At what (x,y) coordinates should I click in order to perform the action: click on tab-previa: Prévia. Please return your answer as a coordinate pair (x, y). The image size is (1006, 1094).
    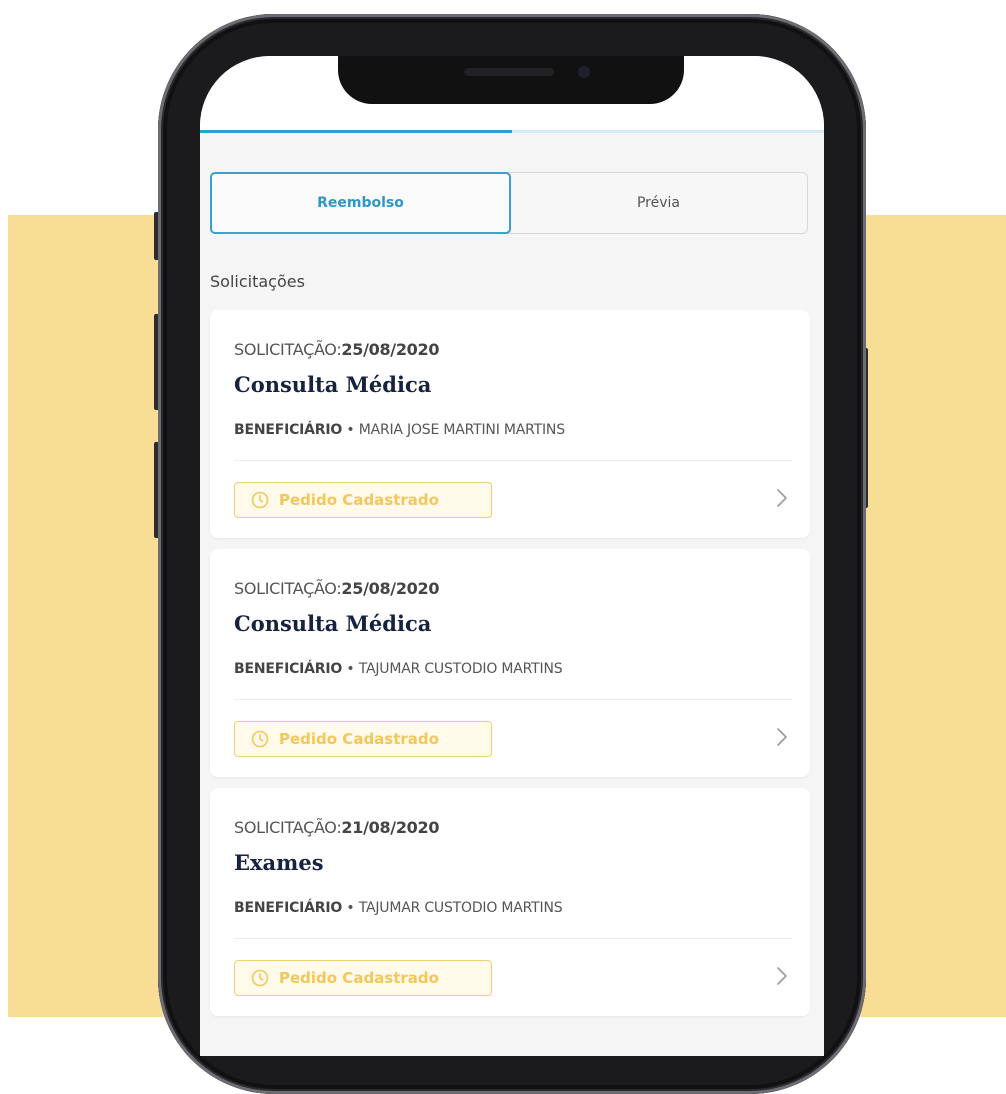
    Looking at the image, I should click on (658, 203).